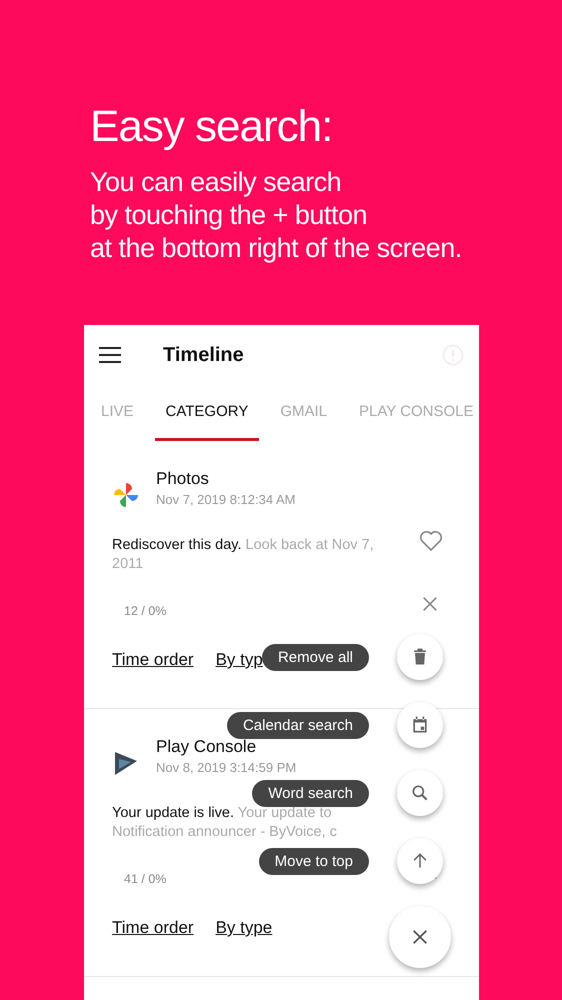 The height and width of the screenshot is (1000, 562). What do you see at coordinates (207, 747) in the screenshot?
I see `app-name: Play Console` at bounding box center [207, 747].